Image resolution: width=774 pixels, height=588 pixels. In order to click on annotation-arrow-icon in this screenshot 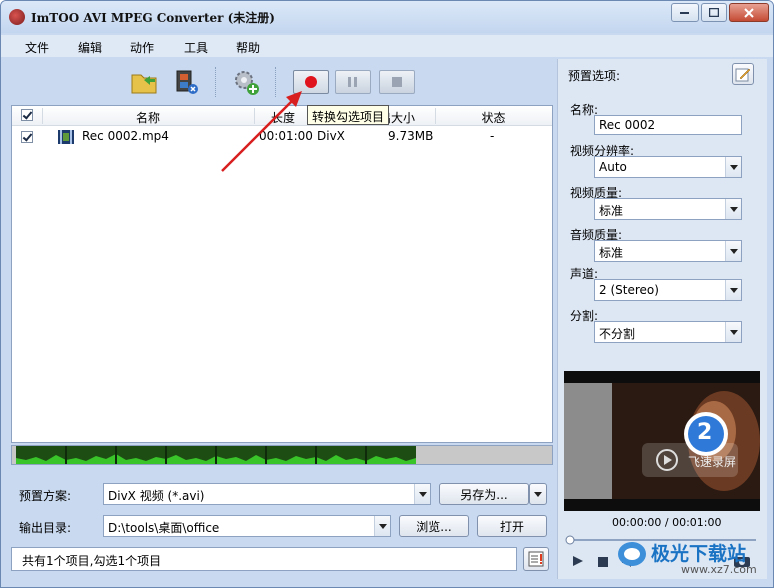, I will do `click(261, 131)`.